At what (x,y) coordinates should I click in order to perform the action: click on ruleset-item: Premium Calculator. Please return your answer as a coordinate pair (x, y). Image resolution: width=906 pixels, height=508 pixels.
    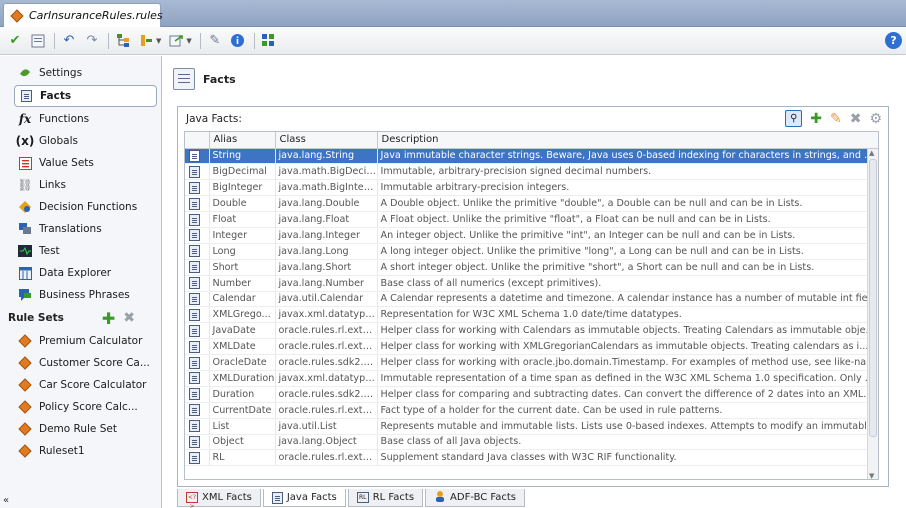
    Looking at the image, I should click on (80, 341).